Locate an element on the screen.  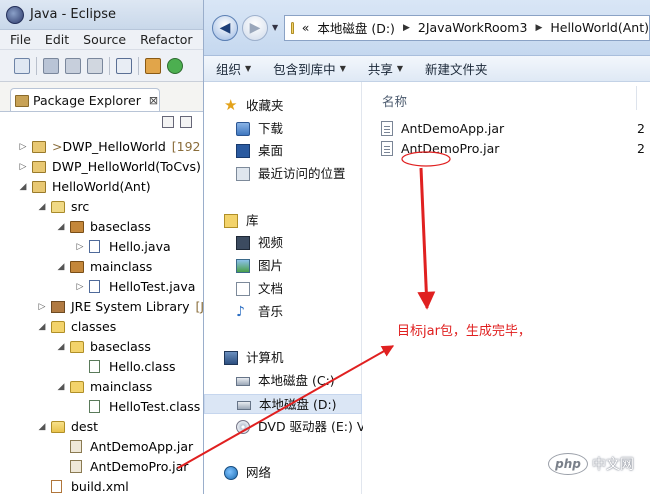
breadcrumb-overflow: « is located at coordinates (306, 27).